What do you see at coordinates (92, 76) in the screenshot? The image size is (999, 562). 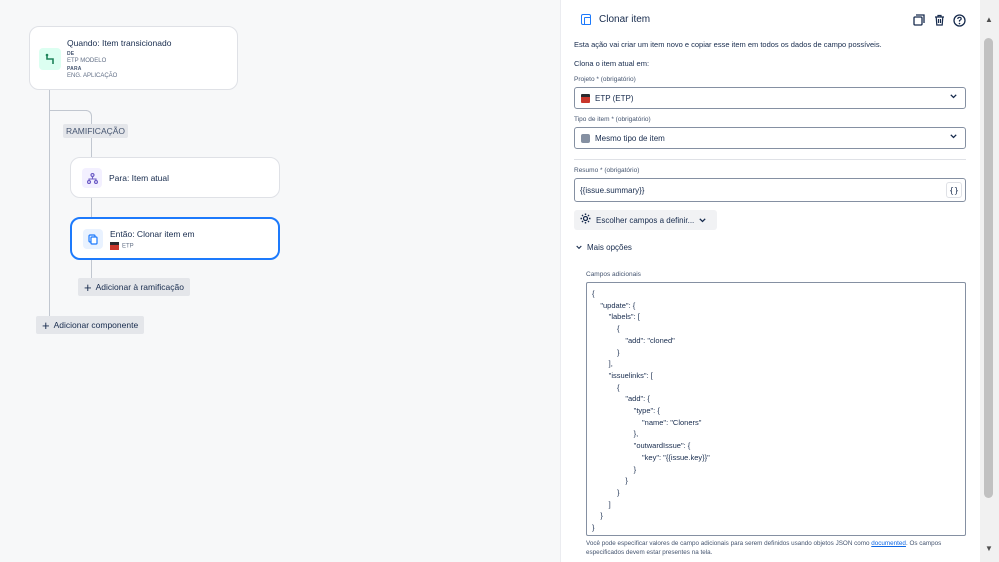 I see `trigger-to-value: ENG. APLICAÇÃO` at bounding box center [92, 76].